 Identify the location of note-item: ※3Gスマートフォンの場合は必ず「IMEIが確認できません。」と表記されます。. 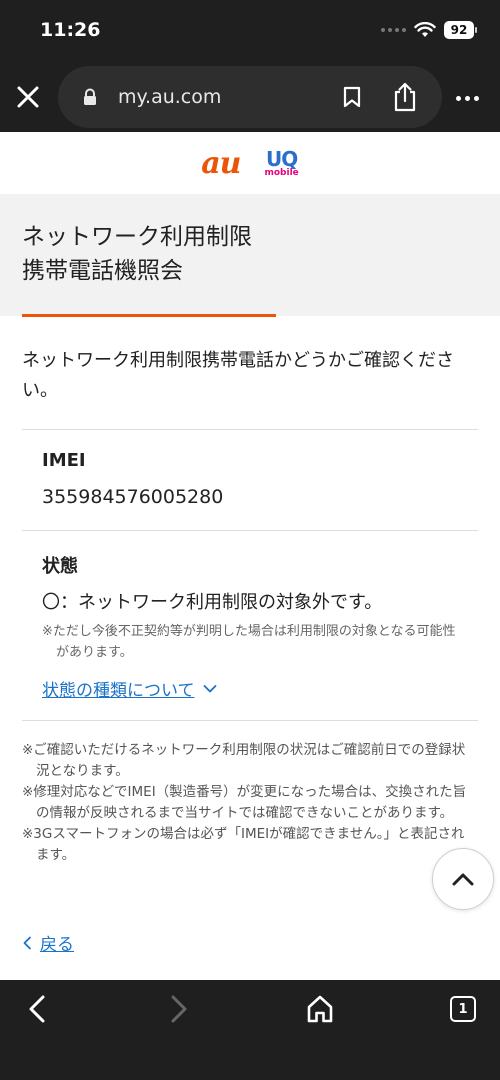
(243, 844).